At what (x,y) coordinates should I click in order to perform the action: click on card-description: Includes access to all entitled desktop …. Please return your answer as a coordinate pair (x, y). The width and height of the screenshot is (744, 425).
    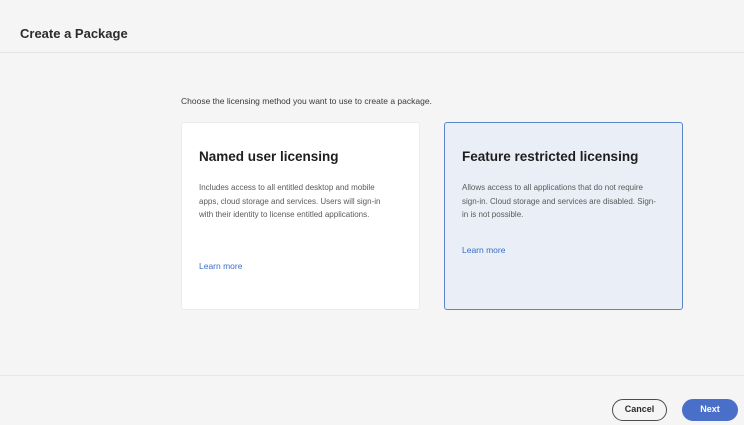
    Looking at the image, I should click on (290, 201).